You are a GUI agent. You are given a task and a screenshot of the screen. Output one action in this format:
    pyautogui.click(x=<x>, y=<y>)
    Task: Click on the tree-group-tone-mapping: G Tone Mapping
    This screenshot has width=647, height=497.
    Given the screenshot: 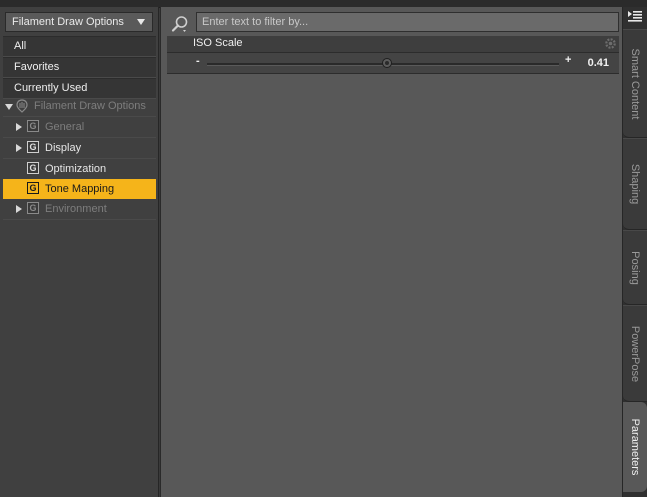 What is the action you would take?
    pyautogui.click(x=79, y=189)
    